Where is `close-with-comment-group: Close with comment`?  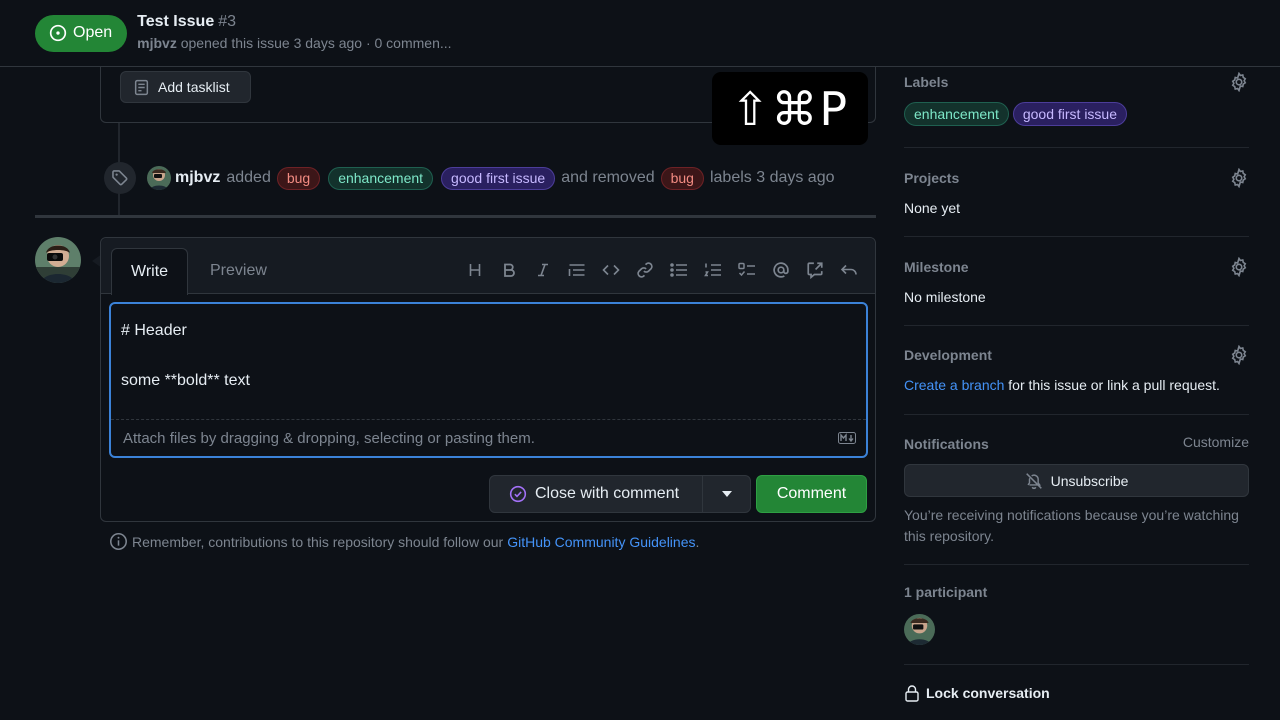 close-with-comment-group: Close with comment is located at coordinates (620, 494).